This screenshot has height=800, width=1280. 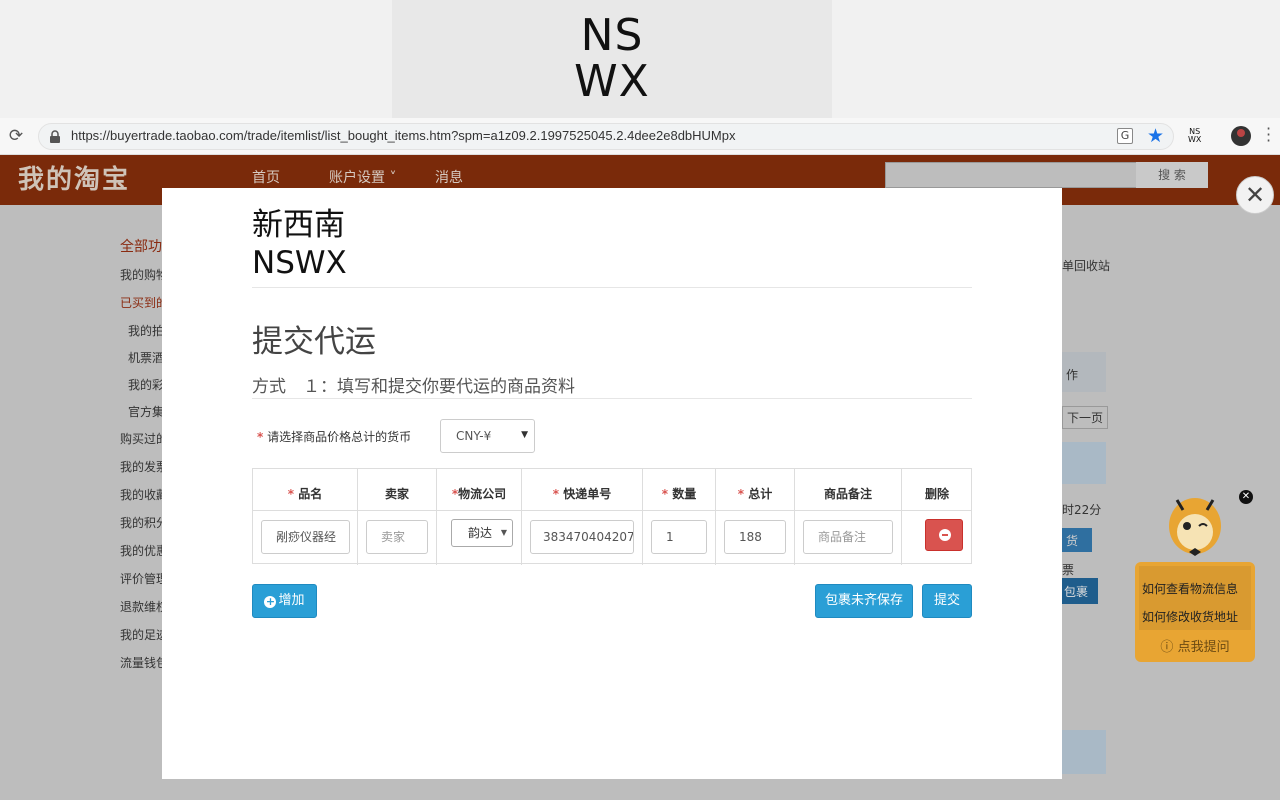 What do you see at coordinates (612, 35) in the screenshot?
I see `banner-line-1: NS` at bounding box center [612, 35].